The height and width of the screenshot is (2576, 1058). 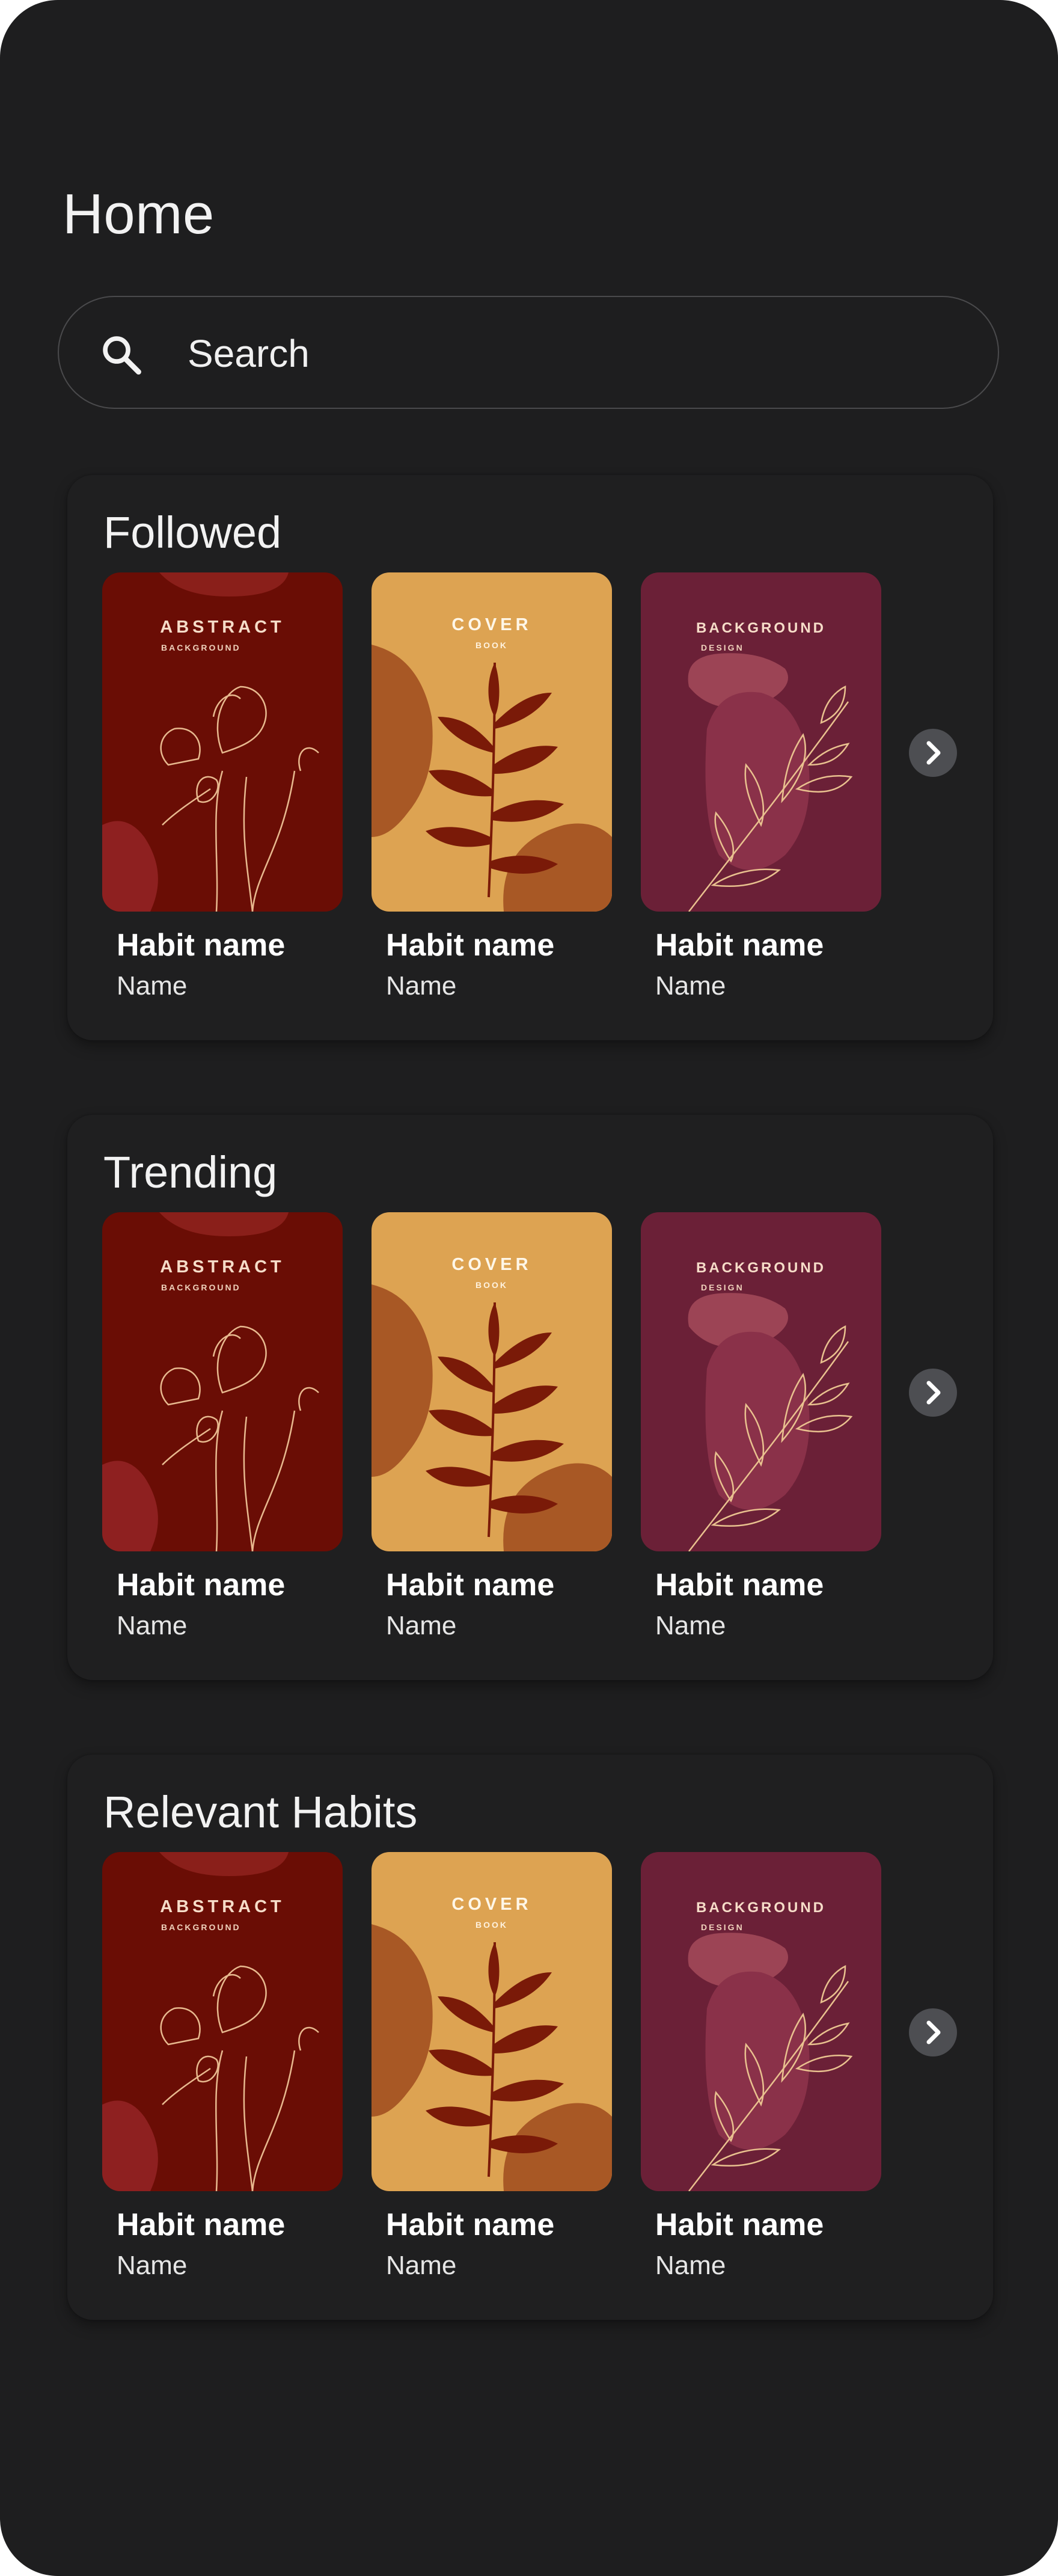 I want to click on search-input: Search, so click(x=249, y=353).